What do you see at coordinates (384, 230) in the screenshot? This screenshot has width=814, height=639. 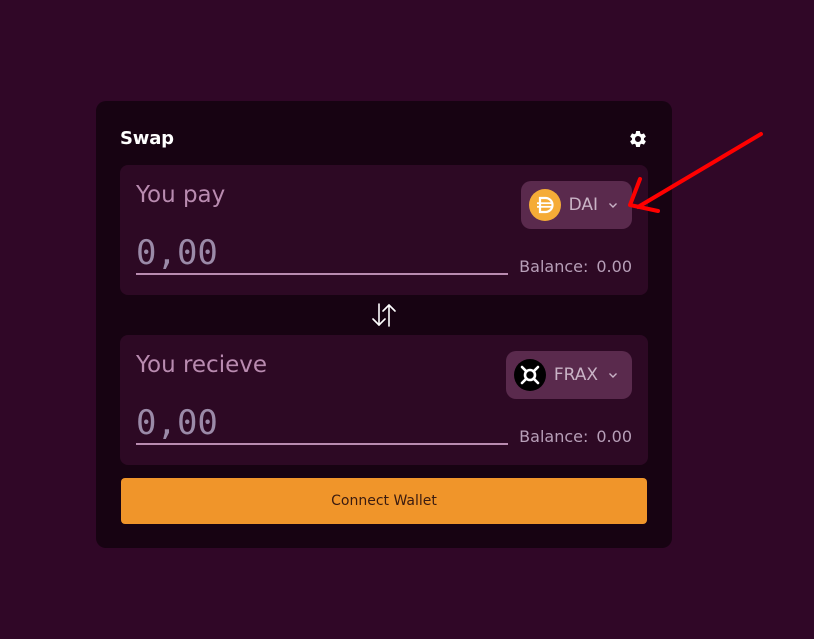 I see `pay-panel: You pay DAI Balance: 0.00` at bounding box center [384, 230].